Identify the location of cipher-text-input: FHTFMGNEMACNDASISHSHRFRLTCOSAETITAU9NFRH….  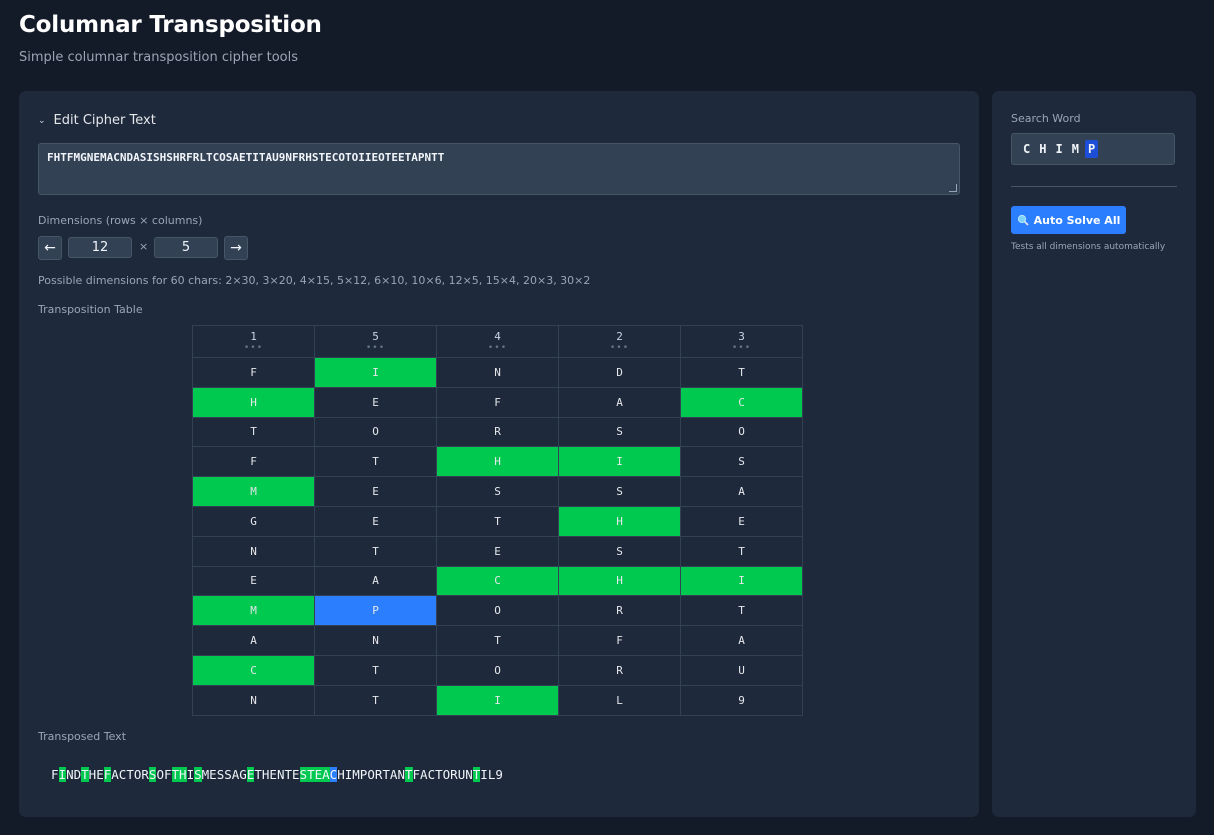
(499, 169).